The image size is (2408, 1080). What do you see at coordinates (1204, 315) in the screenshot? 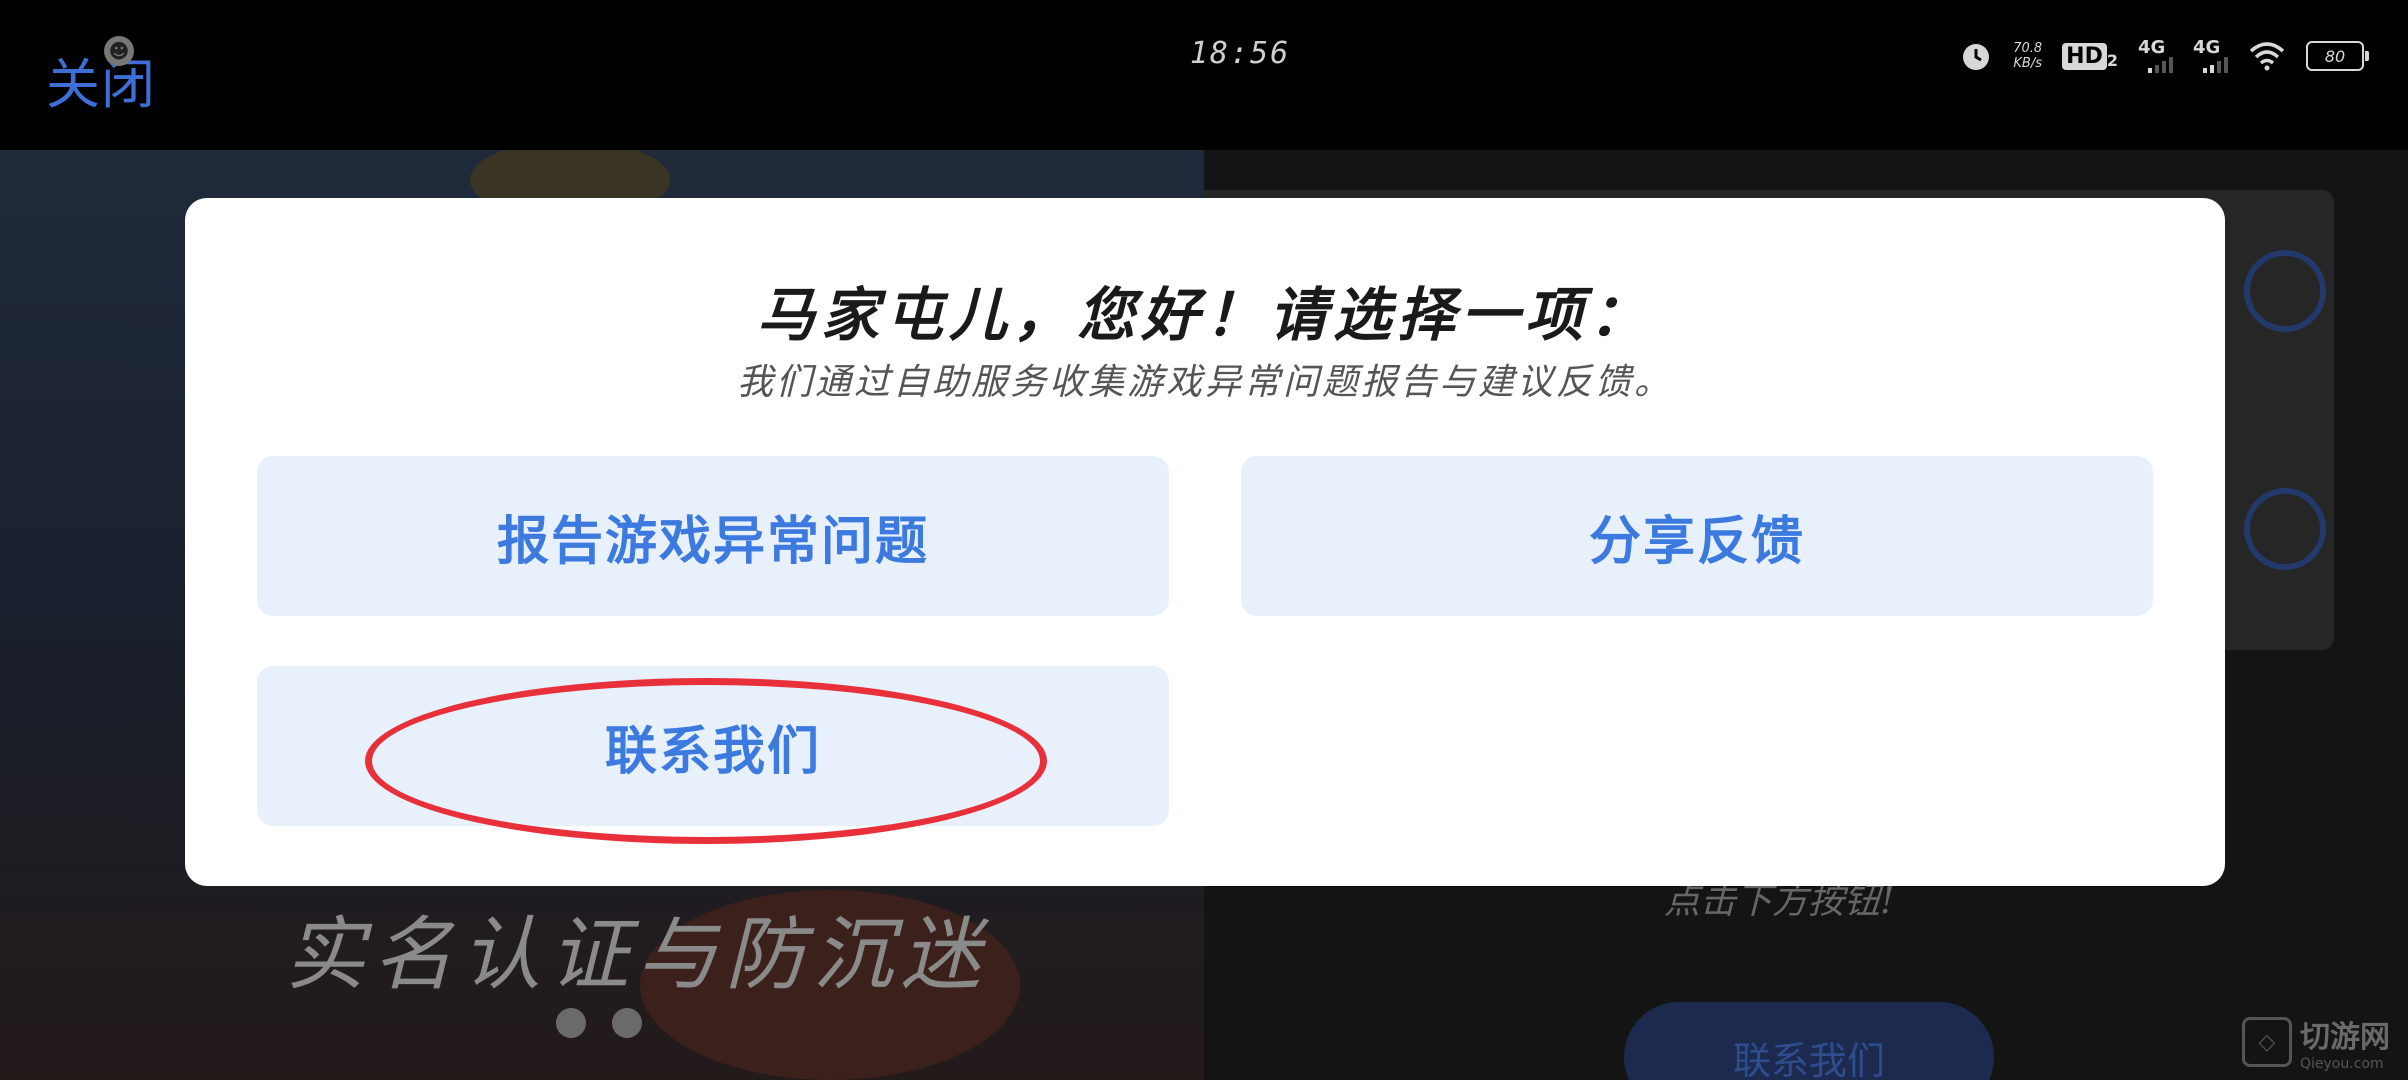
I see `dialog-title: 马家屯儿，您好！请选择一项：` at bounding box center [1204, 315].